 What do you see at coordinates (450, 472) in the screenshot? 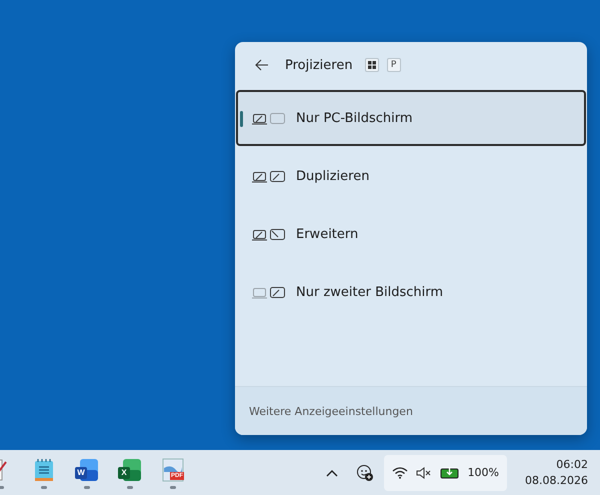
I see `battery-charging-icon` at bounding box center [450, 472].